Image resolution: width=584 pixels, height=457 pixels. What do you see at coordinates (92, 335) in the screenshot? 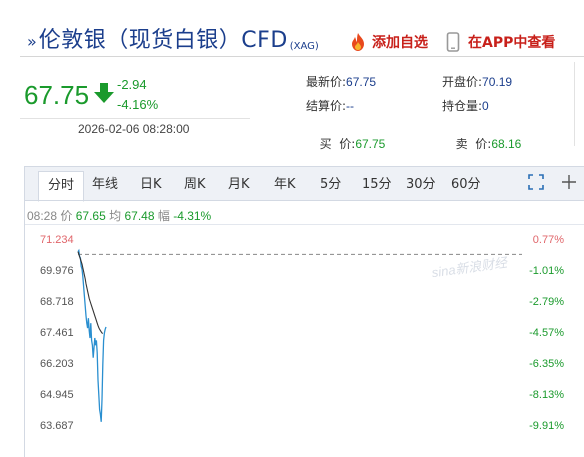
I see `price-line` at bounding box center [92, 335].